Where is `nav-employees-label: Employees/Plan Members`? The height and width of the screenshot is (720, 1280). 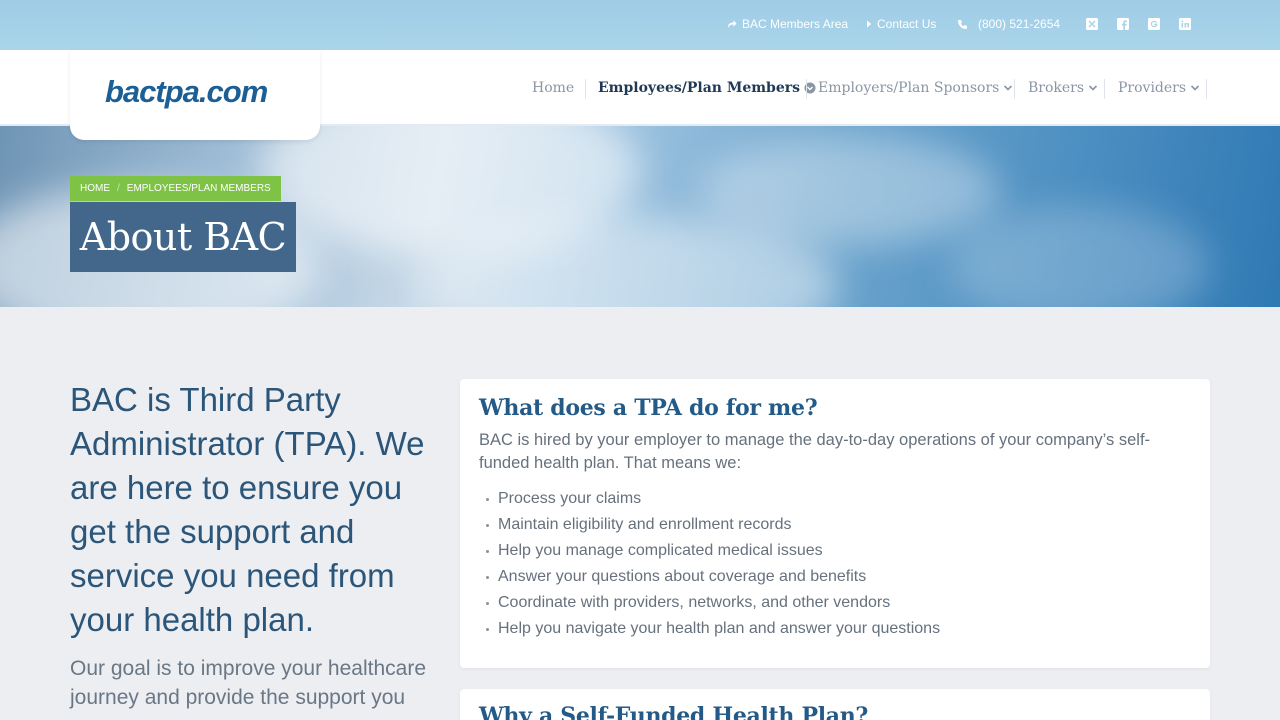
nav-employees-label: Employees/Plan Members is located at coordinates (699, 88).